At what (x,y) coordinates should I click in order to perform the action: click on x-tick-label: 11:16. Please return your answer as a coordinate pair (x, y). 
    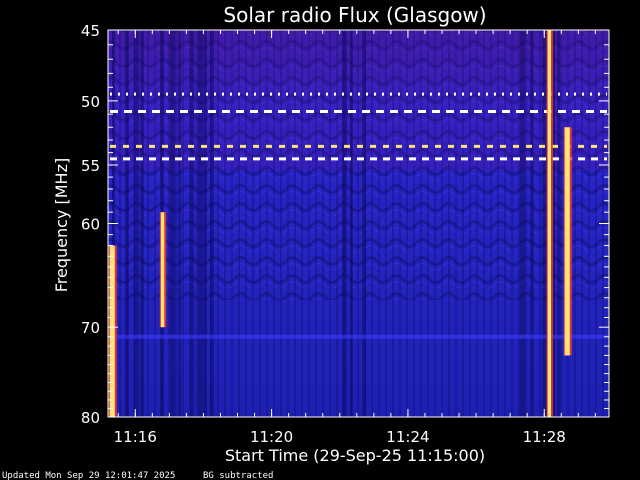
    Looking at the image, I should click on (135, 437).